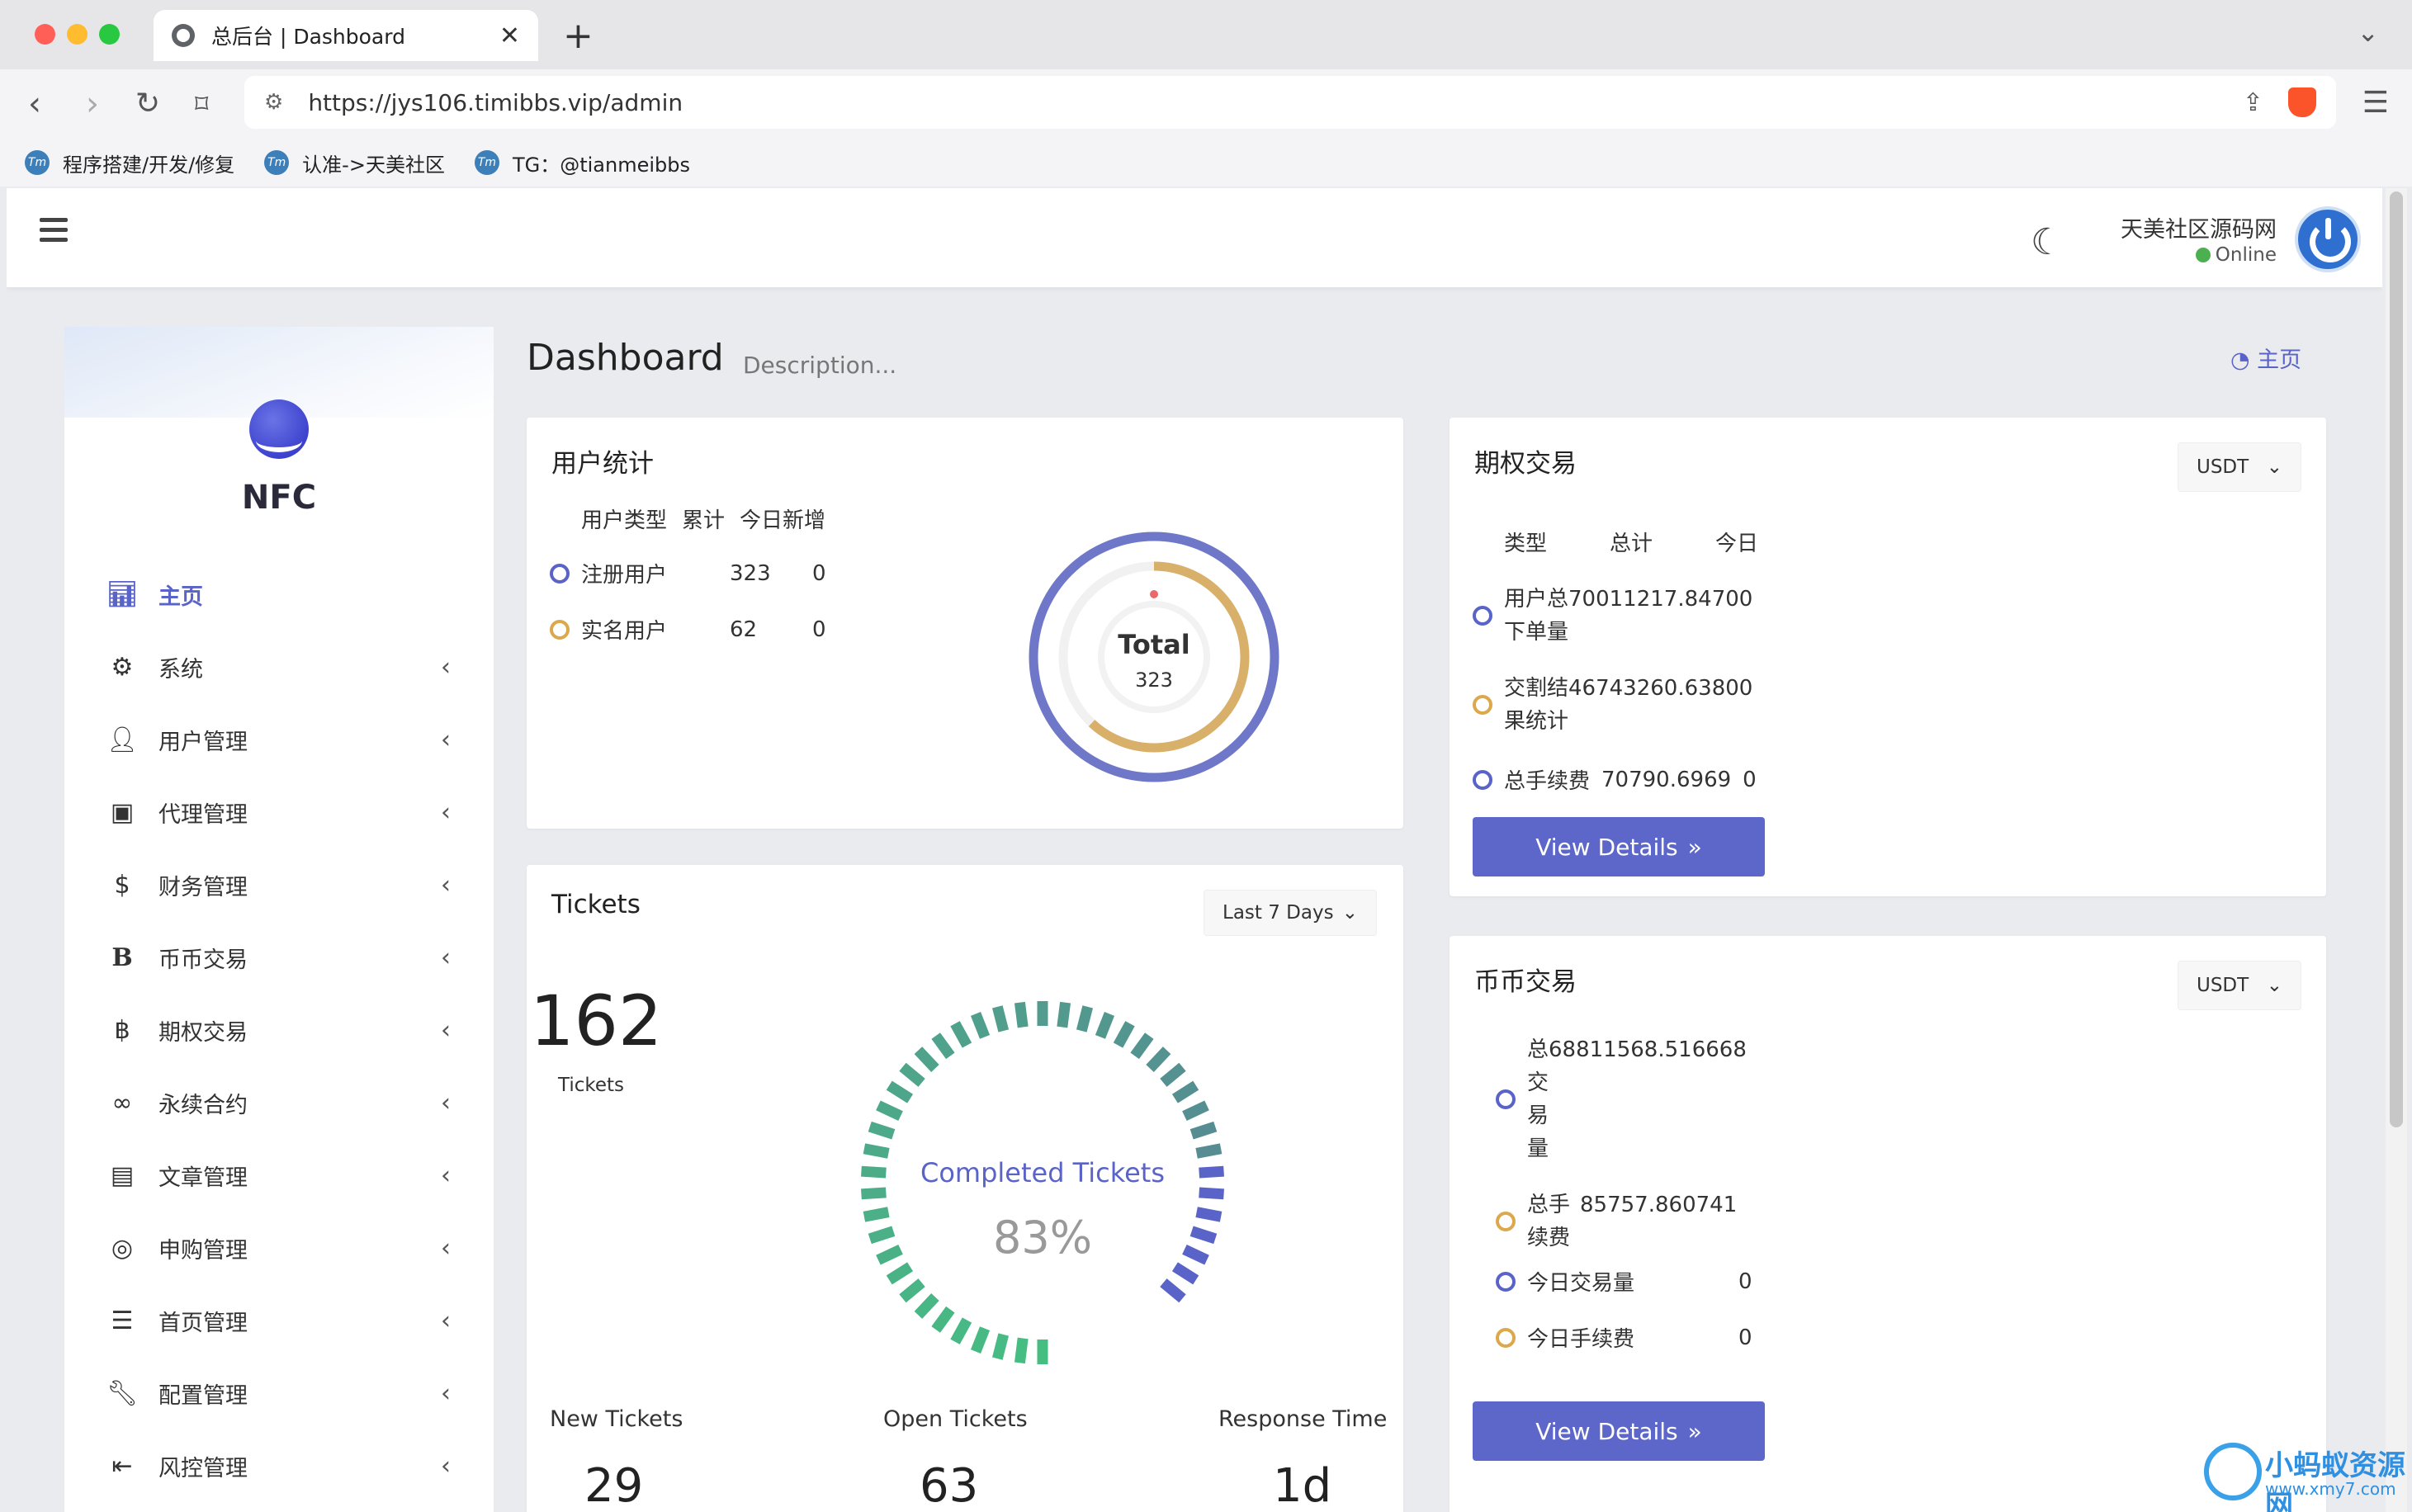 This screenshot has width=2412, height=1512. Describe the element at coordinates (1275, 103) in the screenshot. I see `url-text: https://jys106.timibbs.vip/admin` at that location.